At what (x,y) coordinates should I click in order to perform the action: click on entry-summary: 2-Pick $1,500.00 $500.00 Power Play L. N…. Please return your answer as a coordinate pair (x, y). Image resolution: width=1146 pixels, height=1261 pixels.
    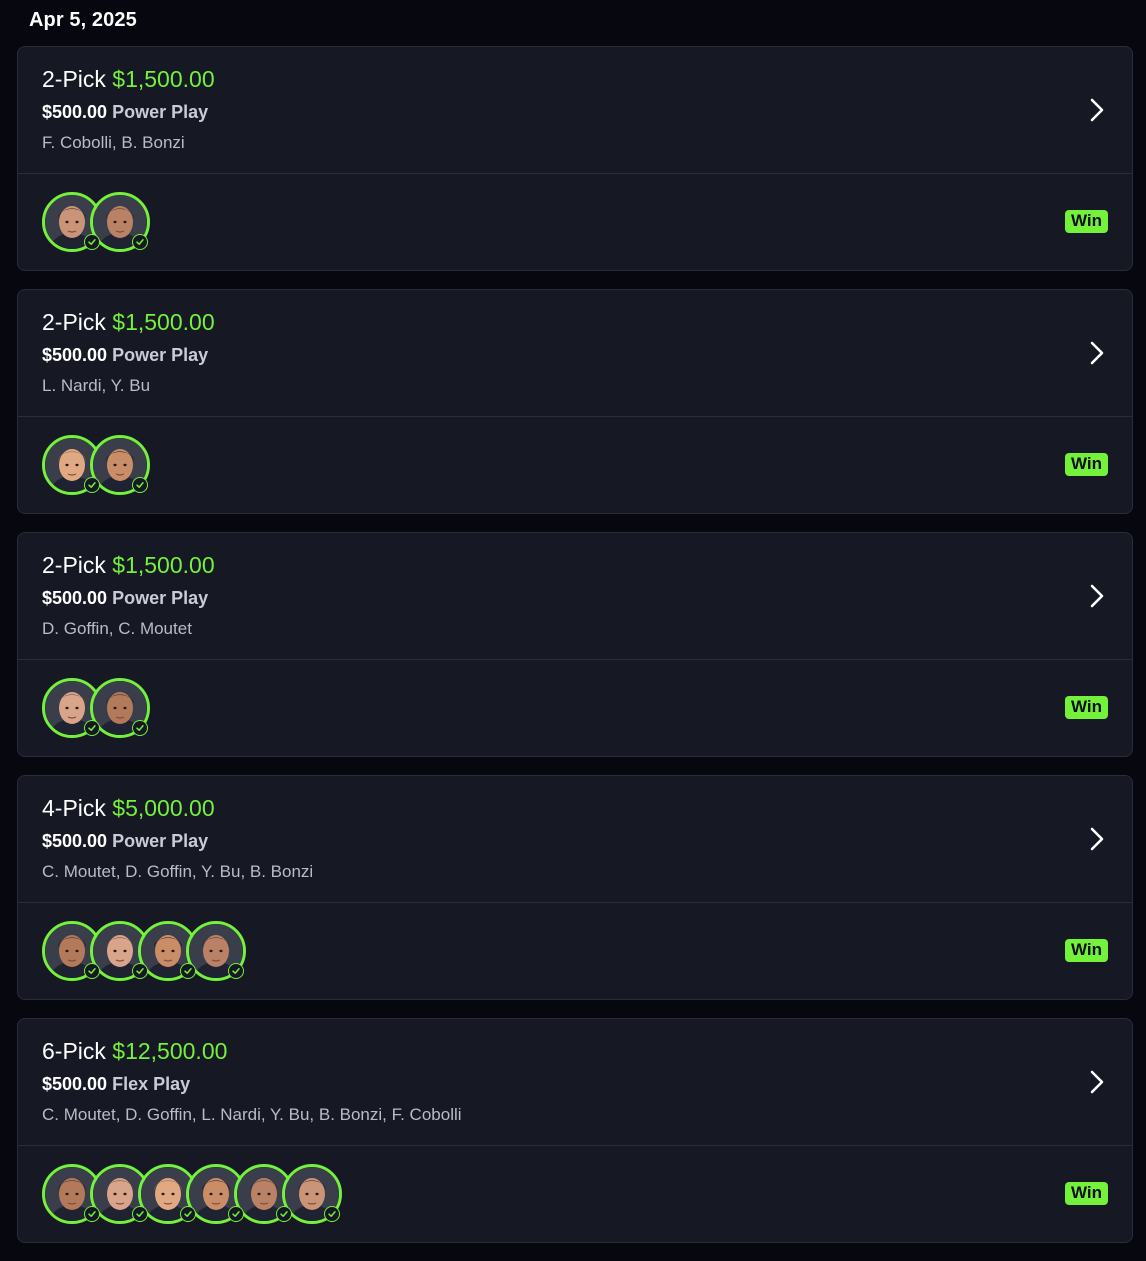
    Looking at the image, I should click on (575, 353).